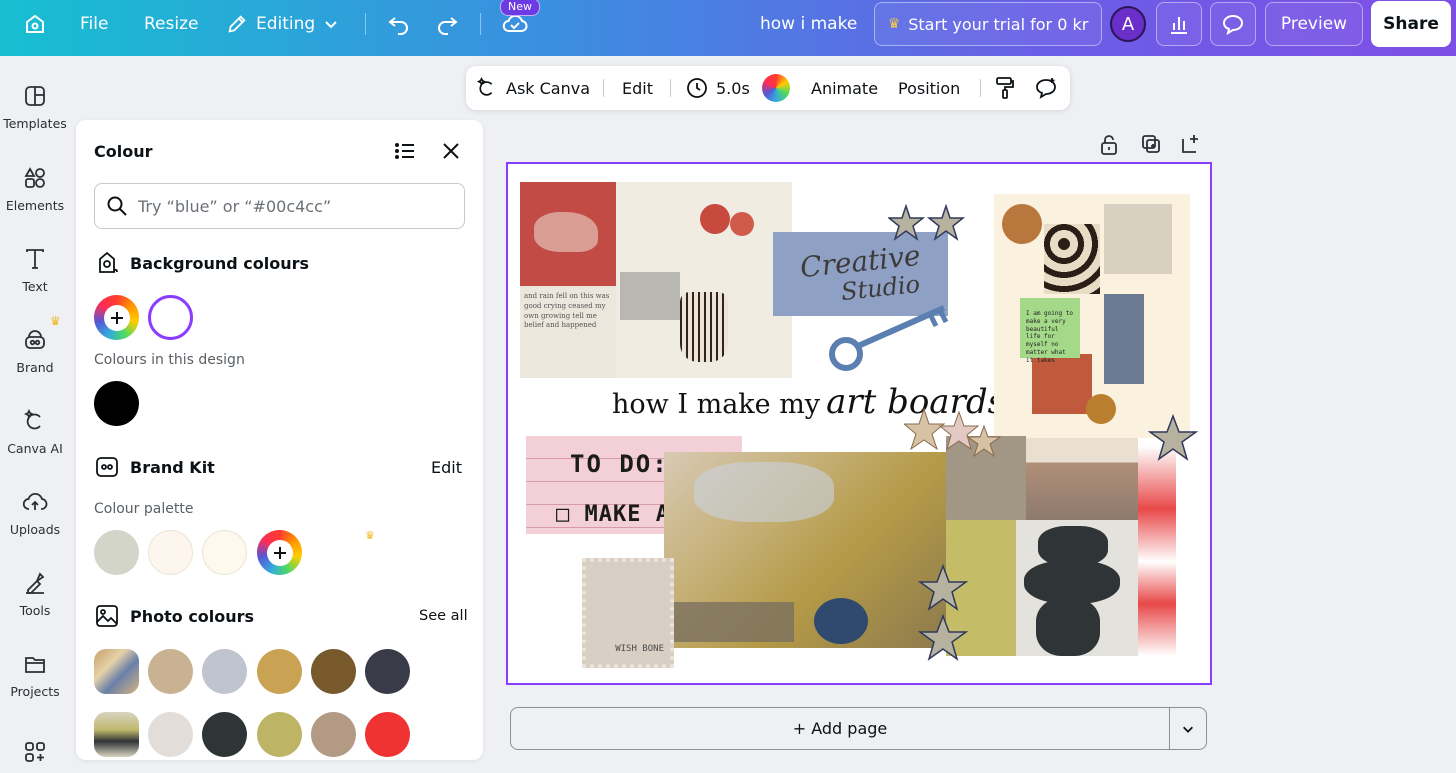 The image size is (1456, 773). I want to click on duplicate-icon, so click(1151, 144).